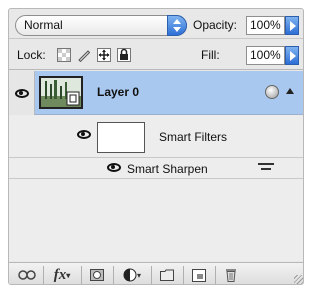 The image size is (320, 293). What do you see at coordinates (177, 25) in the screenshot?
I see `blend-mode-stepper-icon` at bounding box center [177, 25].